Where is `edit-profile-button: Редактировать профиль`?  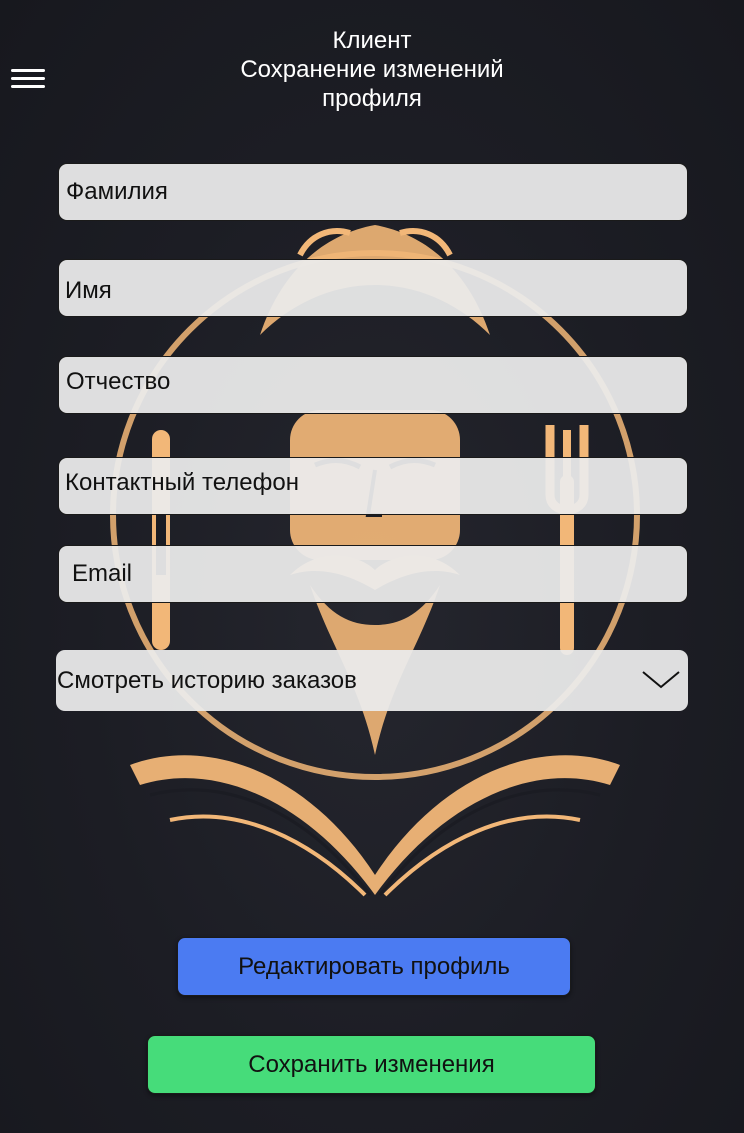 edit-profile-button: Редактировать профиль is located at coordinates (374, 966).